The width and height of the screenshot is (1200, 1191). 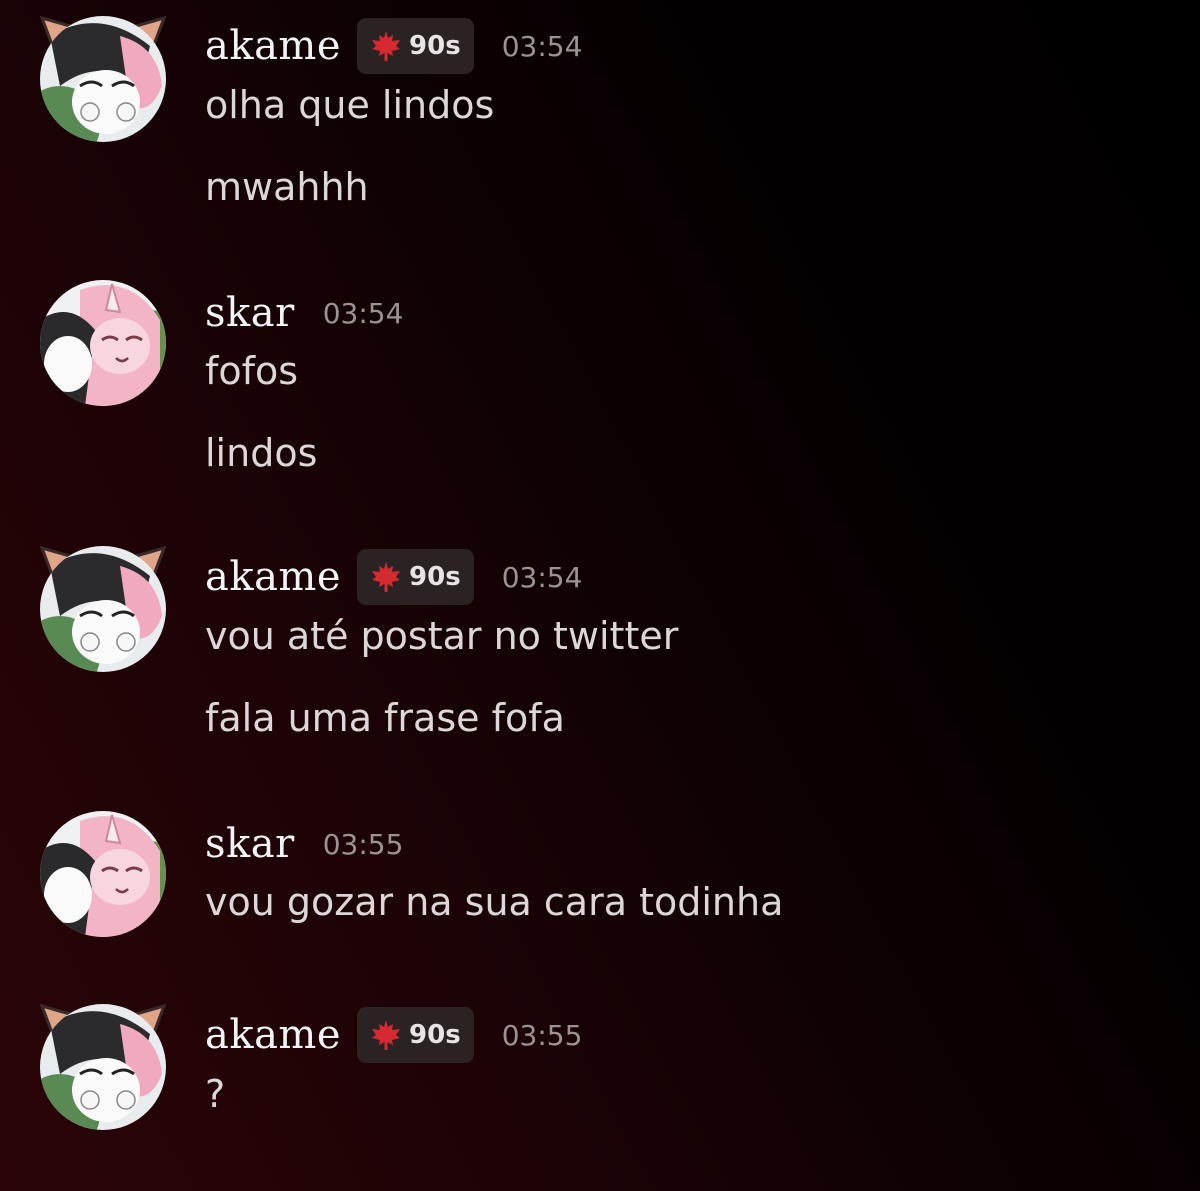 I want to click on message-header: akame 90s 03:55, so click(x=393, y=1035).